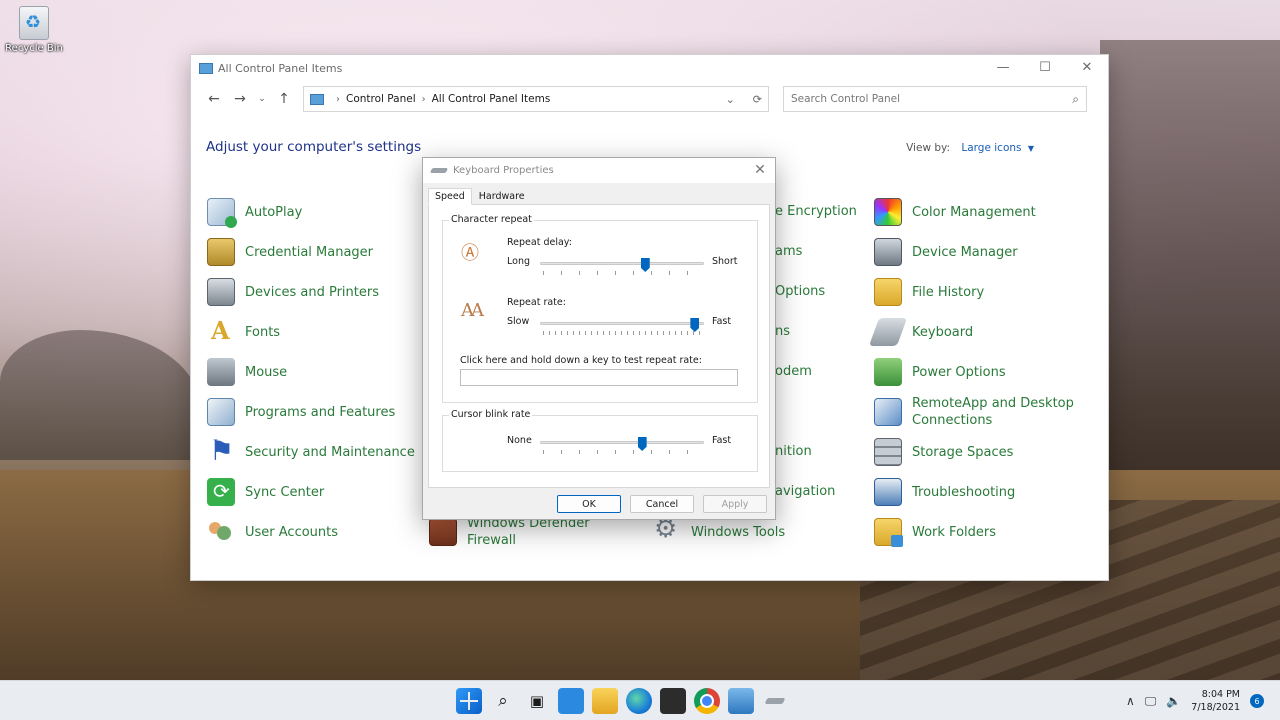 The height and width of the screenshot is (720, 1280). I want to click on item-label-line1: RemoteApp and Desktop, so click(993, 403).